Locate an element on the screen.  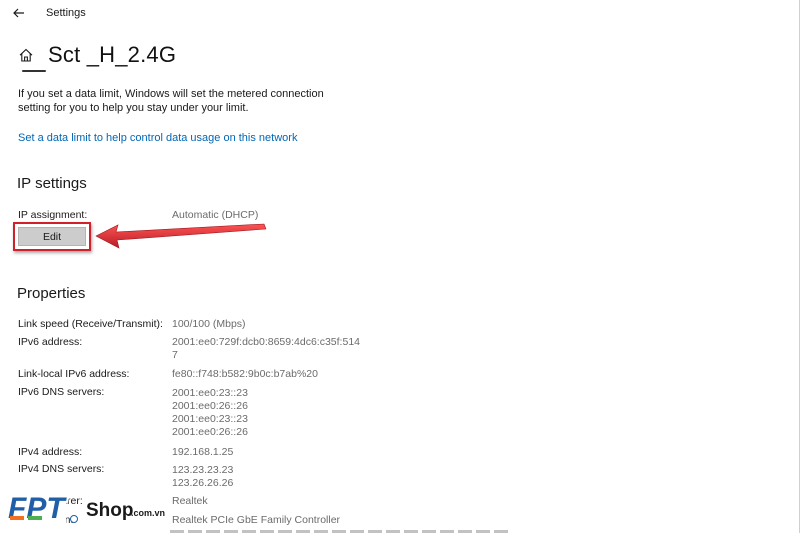
page-title: Sct _H_2.4G is located at coordinates (112, 54).